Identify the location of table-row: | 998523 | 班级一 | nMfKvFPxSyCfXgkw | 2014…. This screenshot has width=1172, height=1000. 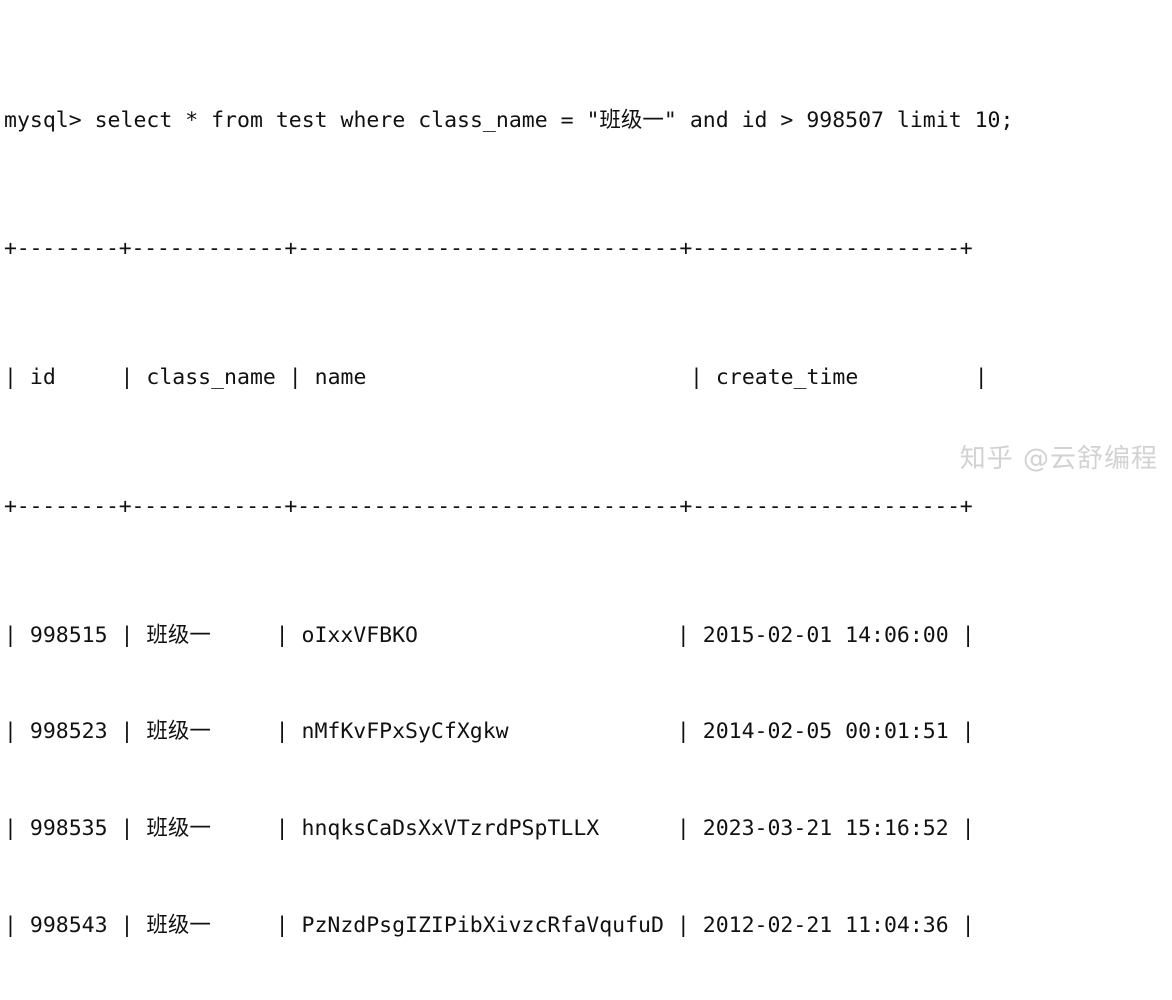
(489, 732).